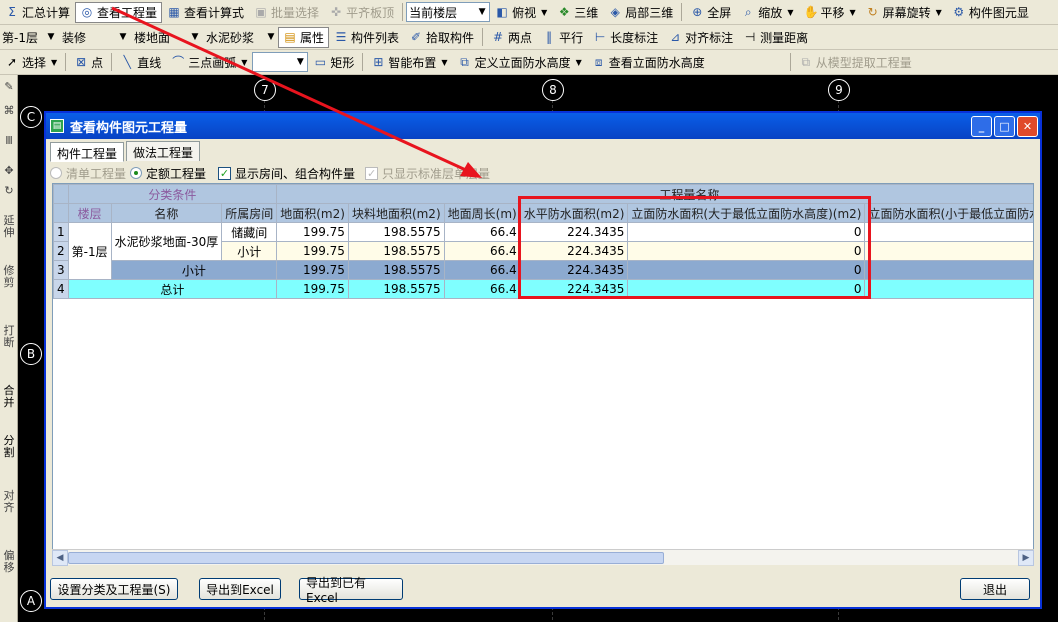 This screenshot has height=622, width=1058. Describe the element at coordinates (240, 589) in the screenshot. I see `export-excel-button: 导出到Excel` at that location.